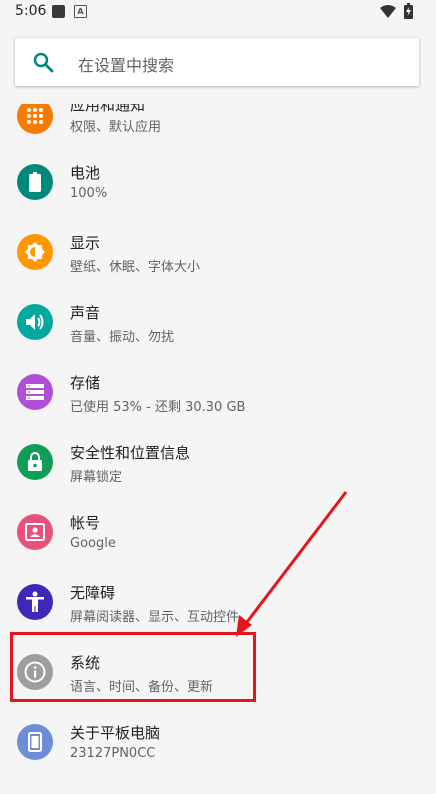  What do you see at coordinates (218, 549) in the screenshot?
I see `settings-item-account: 帐号 Google` at bounding box center [218, 549].